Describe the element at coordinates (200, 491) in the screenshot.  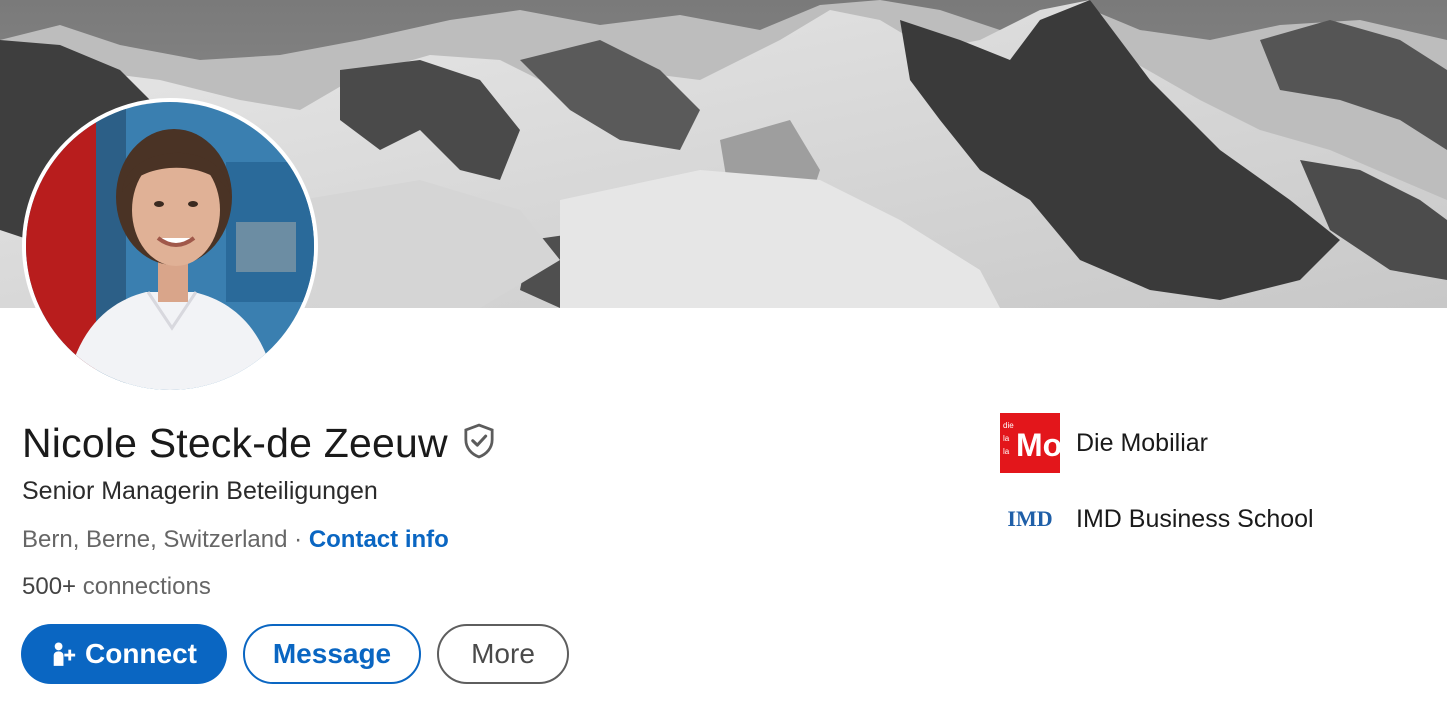
I see `profile-headline: Senior Managerin Beteiligungen` at that location.